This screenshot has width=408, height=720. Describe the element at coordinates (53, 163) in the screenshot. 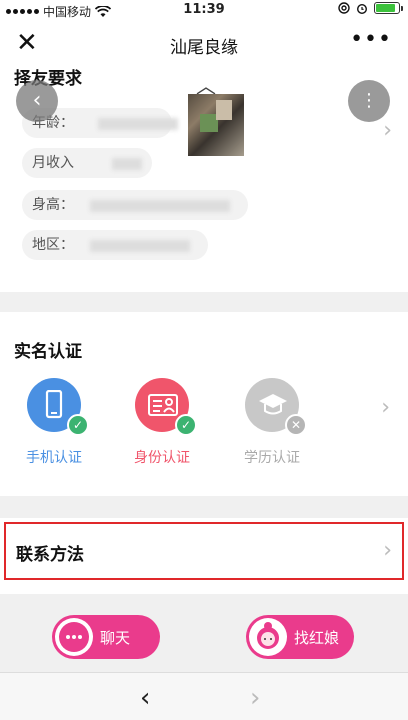

I see `requirement-label: 月收入` at that location.